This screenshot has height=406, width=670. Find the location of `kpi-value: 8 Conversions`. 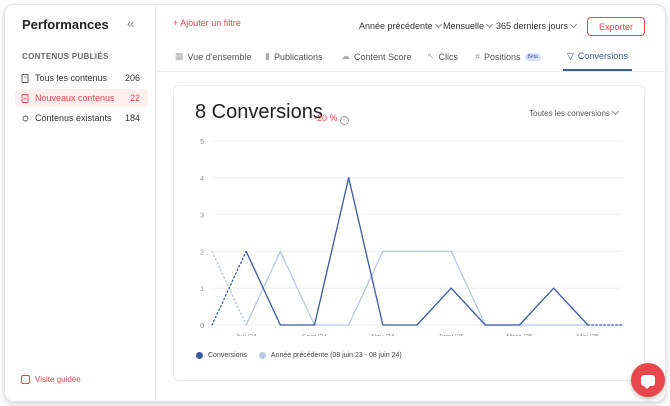

kpi-value: 8 Conversions is located at coordinates (259, 112).